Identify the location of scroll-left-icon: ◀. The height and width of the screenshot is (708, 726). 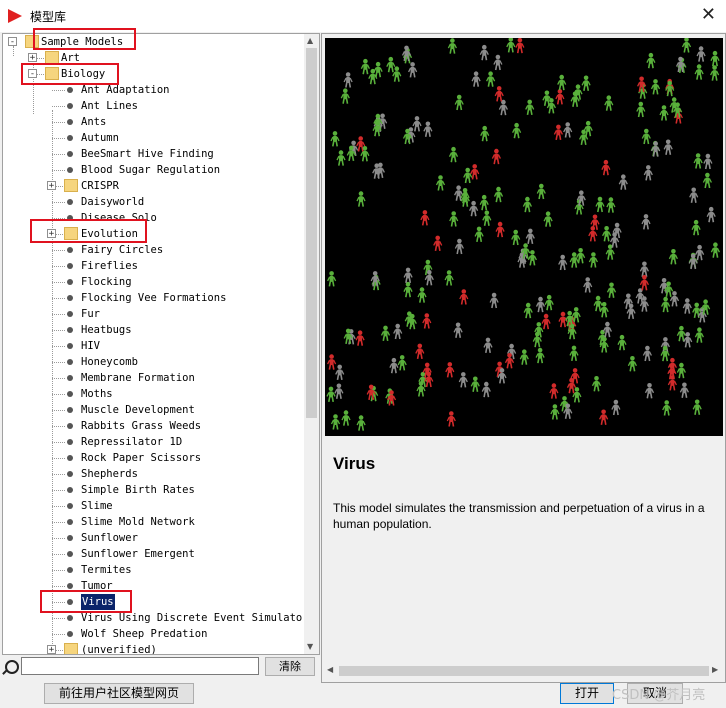
(330, 669).